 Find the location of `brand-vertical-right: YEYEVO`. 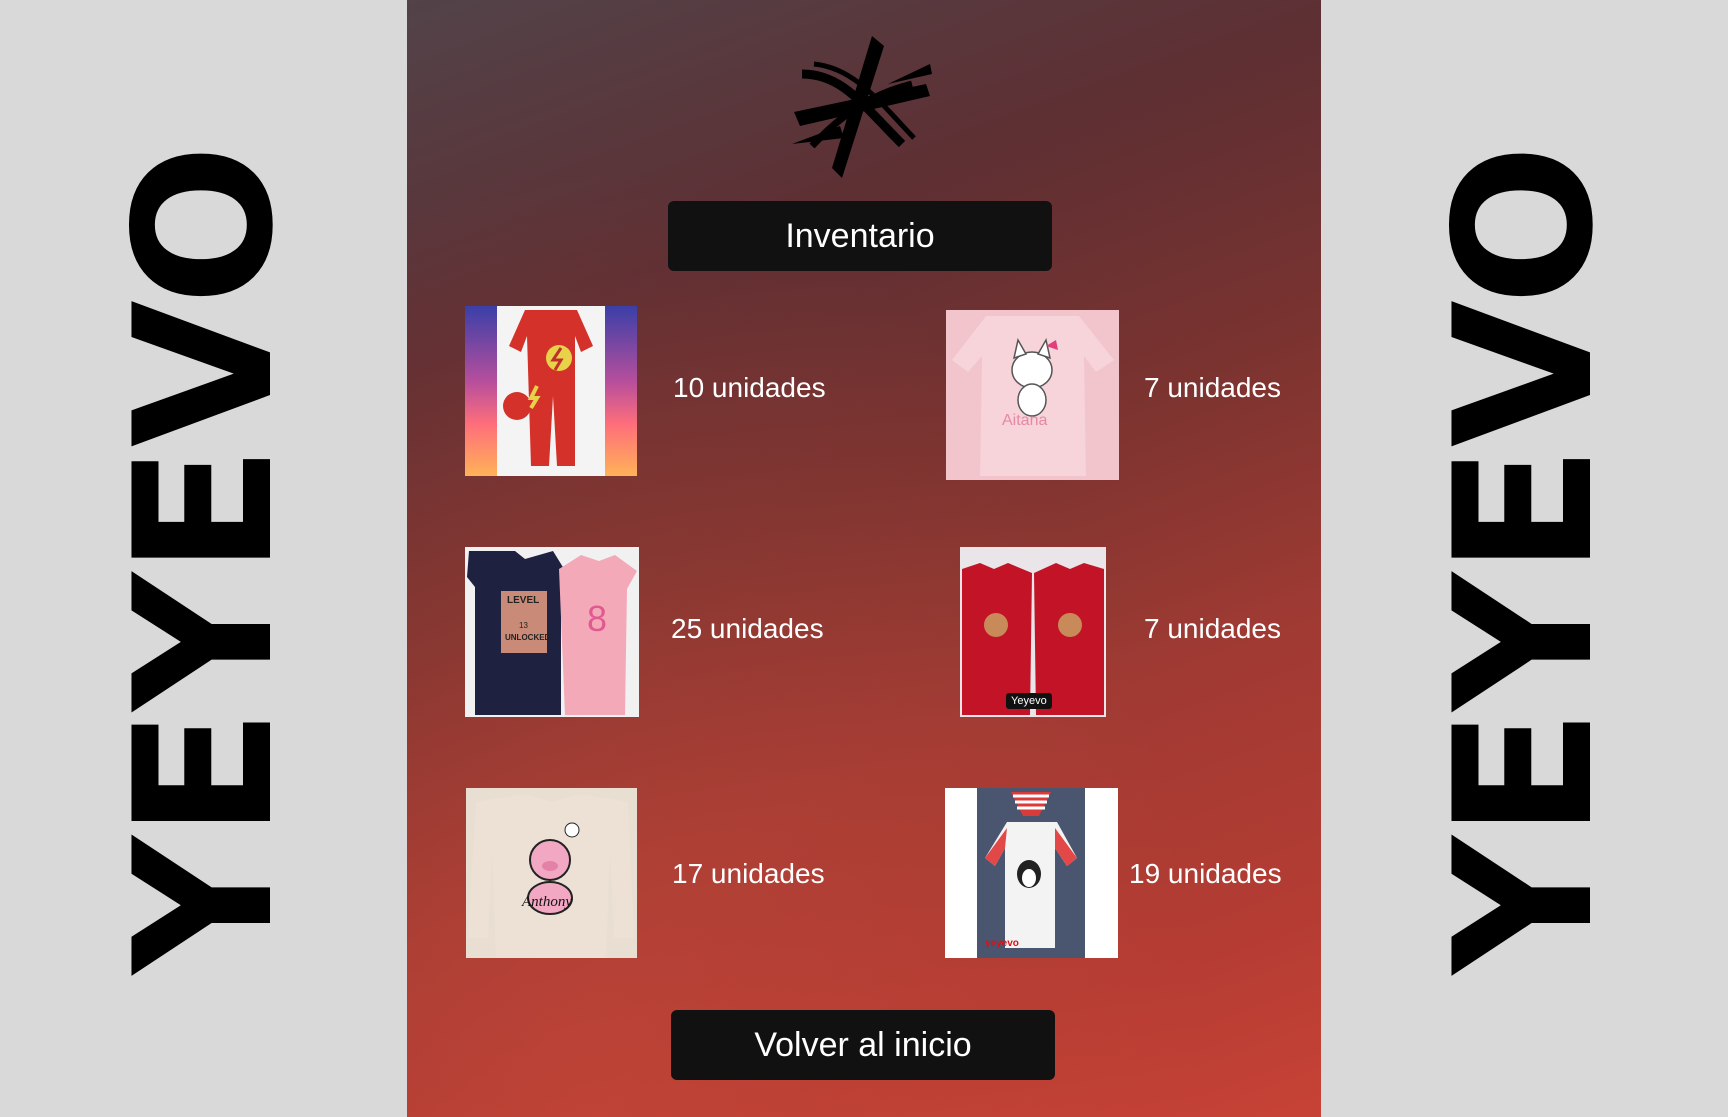

brand-vertical-right: YEYEVO is located at coordinates (1524, 560).